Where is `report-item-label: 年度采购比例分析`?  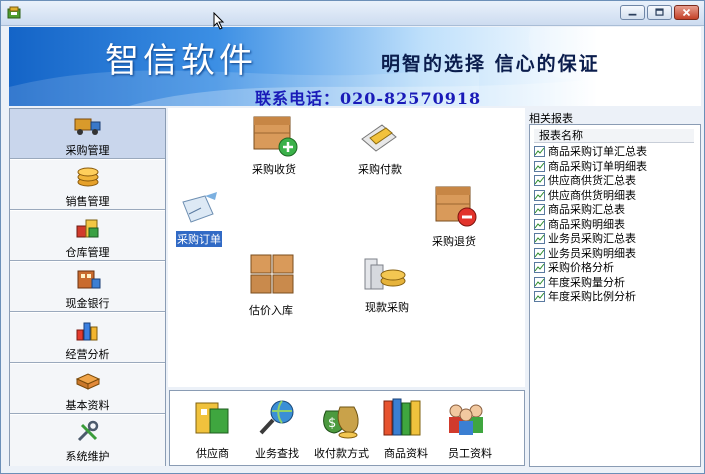
report-item-label: 年度采购比例分析 is located at coordinates (592, 296).